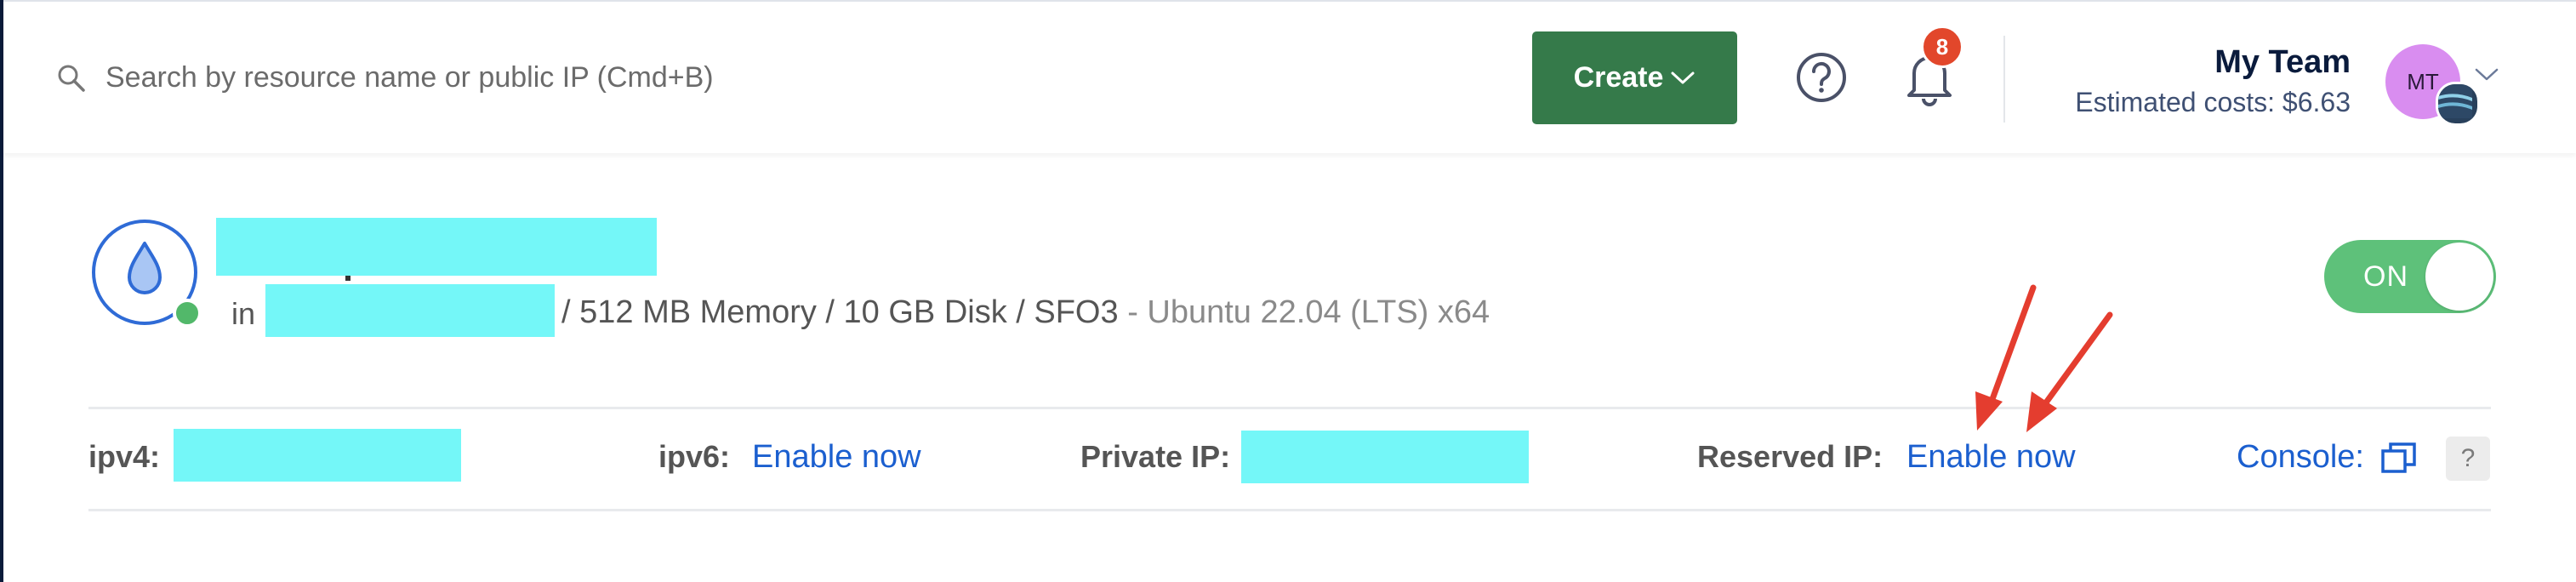 This screenshot has width=2576, height=582. I want to click on power-toggle-knob, so click(2459, 276).